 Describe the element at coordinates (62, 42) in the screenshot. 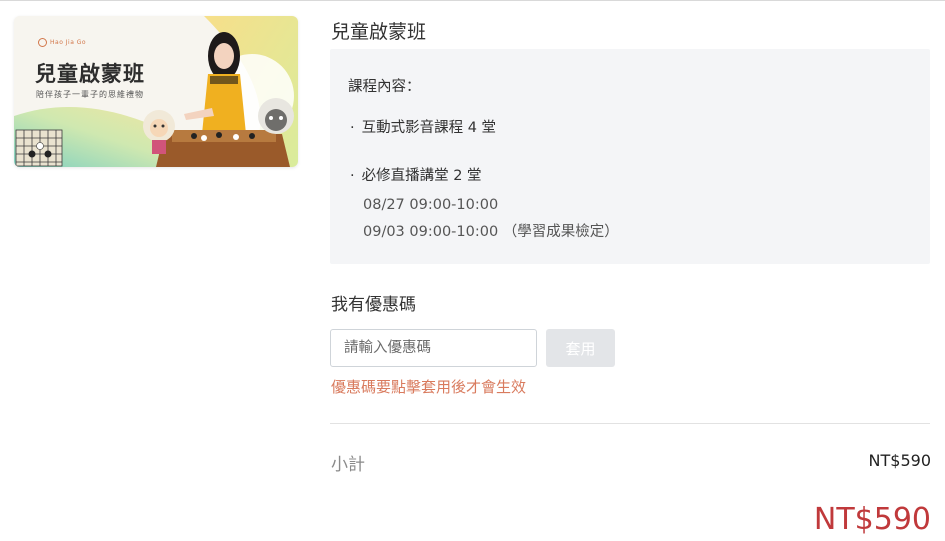

I see `banner-brand-logo: Hao Jia Go` at that location.